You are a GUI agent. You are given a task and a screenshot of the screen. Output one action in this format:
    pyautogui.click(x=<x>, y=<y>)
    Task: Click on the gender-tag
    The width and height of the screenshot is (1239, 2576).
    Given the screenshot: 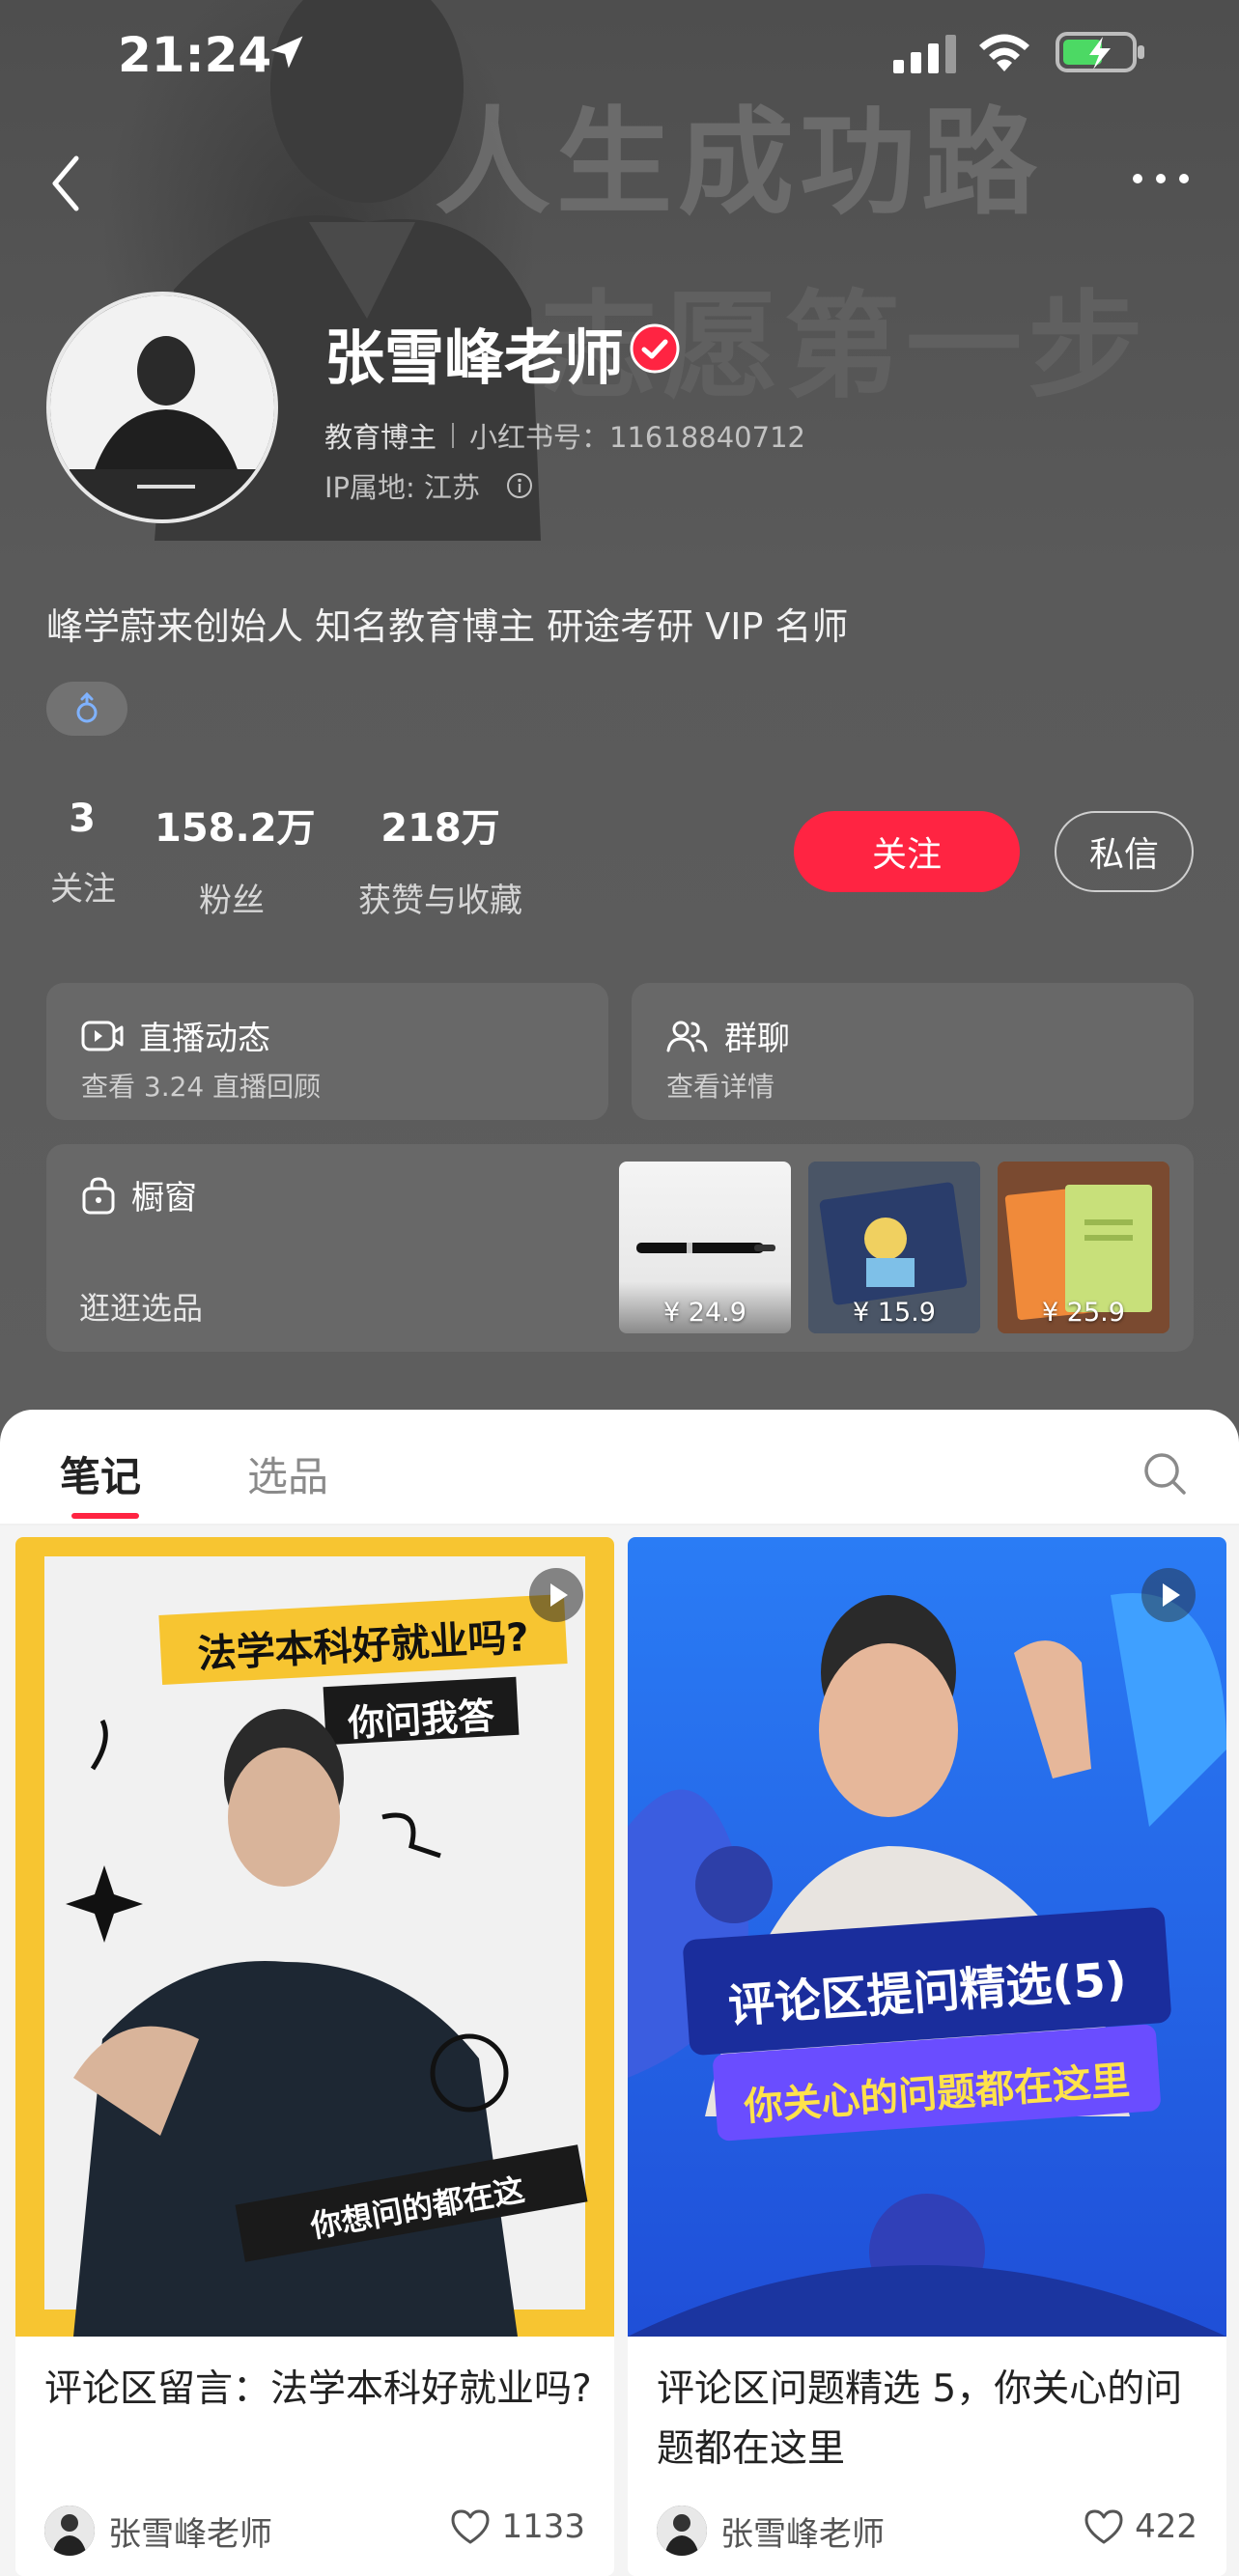 What is the action you would take?
    pyautogui.click(x=86, y=709)
    